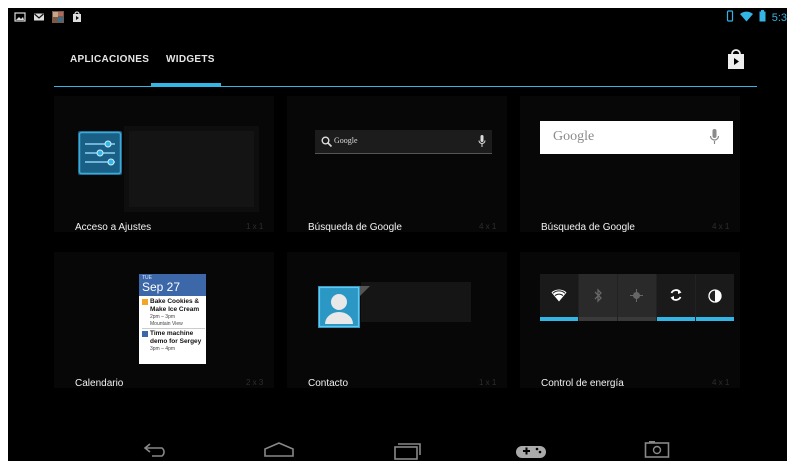  What do you see at coordinates (191, 169) in the screenshot?
I see `settings-widget-shadow` at bounding box center [191, 169].